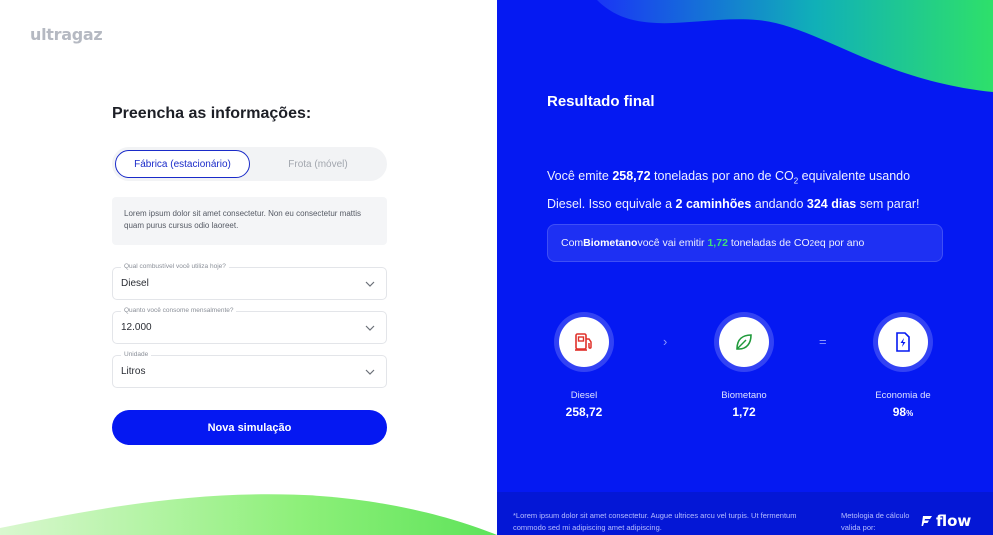 The width and height of the screenshot is (993, 535). What do you see at coordinates (318, 164) in the screenshot?
I see `toggle-fleet: Frota (móvel)` at bounding box center [318, 164].